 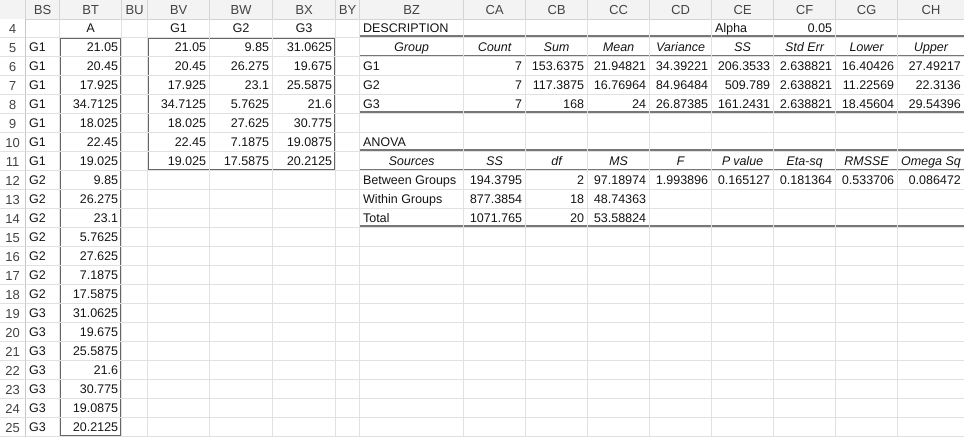 What do you see at coordinates (13, 28) in the screenshot?
I see `row-header: 4` at bounding box center [13, 28].